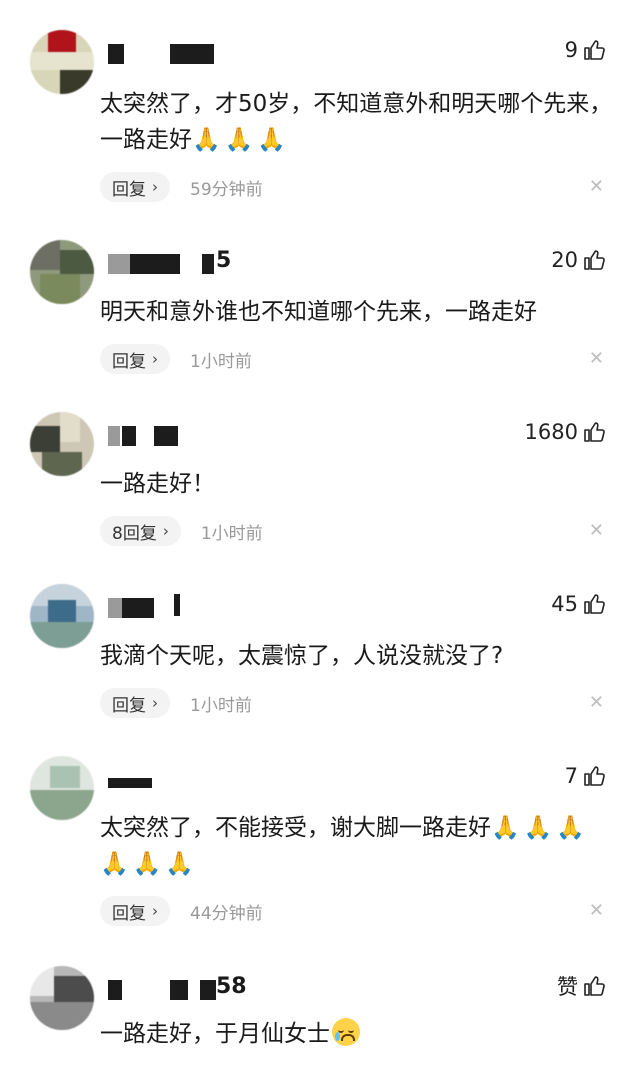 This screenshot has width=640, height=1067. What do you see at coordinates (140, 531) in the screenshot?
I see `reply-button: 8回复 ›` at bounding box center [140, 531].